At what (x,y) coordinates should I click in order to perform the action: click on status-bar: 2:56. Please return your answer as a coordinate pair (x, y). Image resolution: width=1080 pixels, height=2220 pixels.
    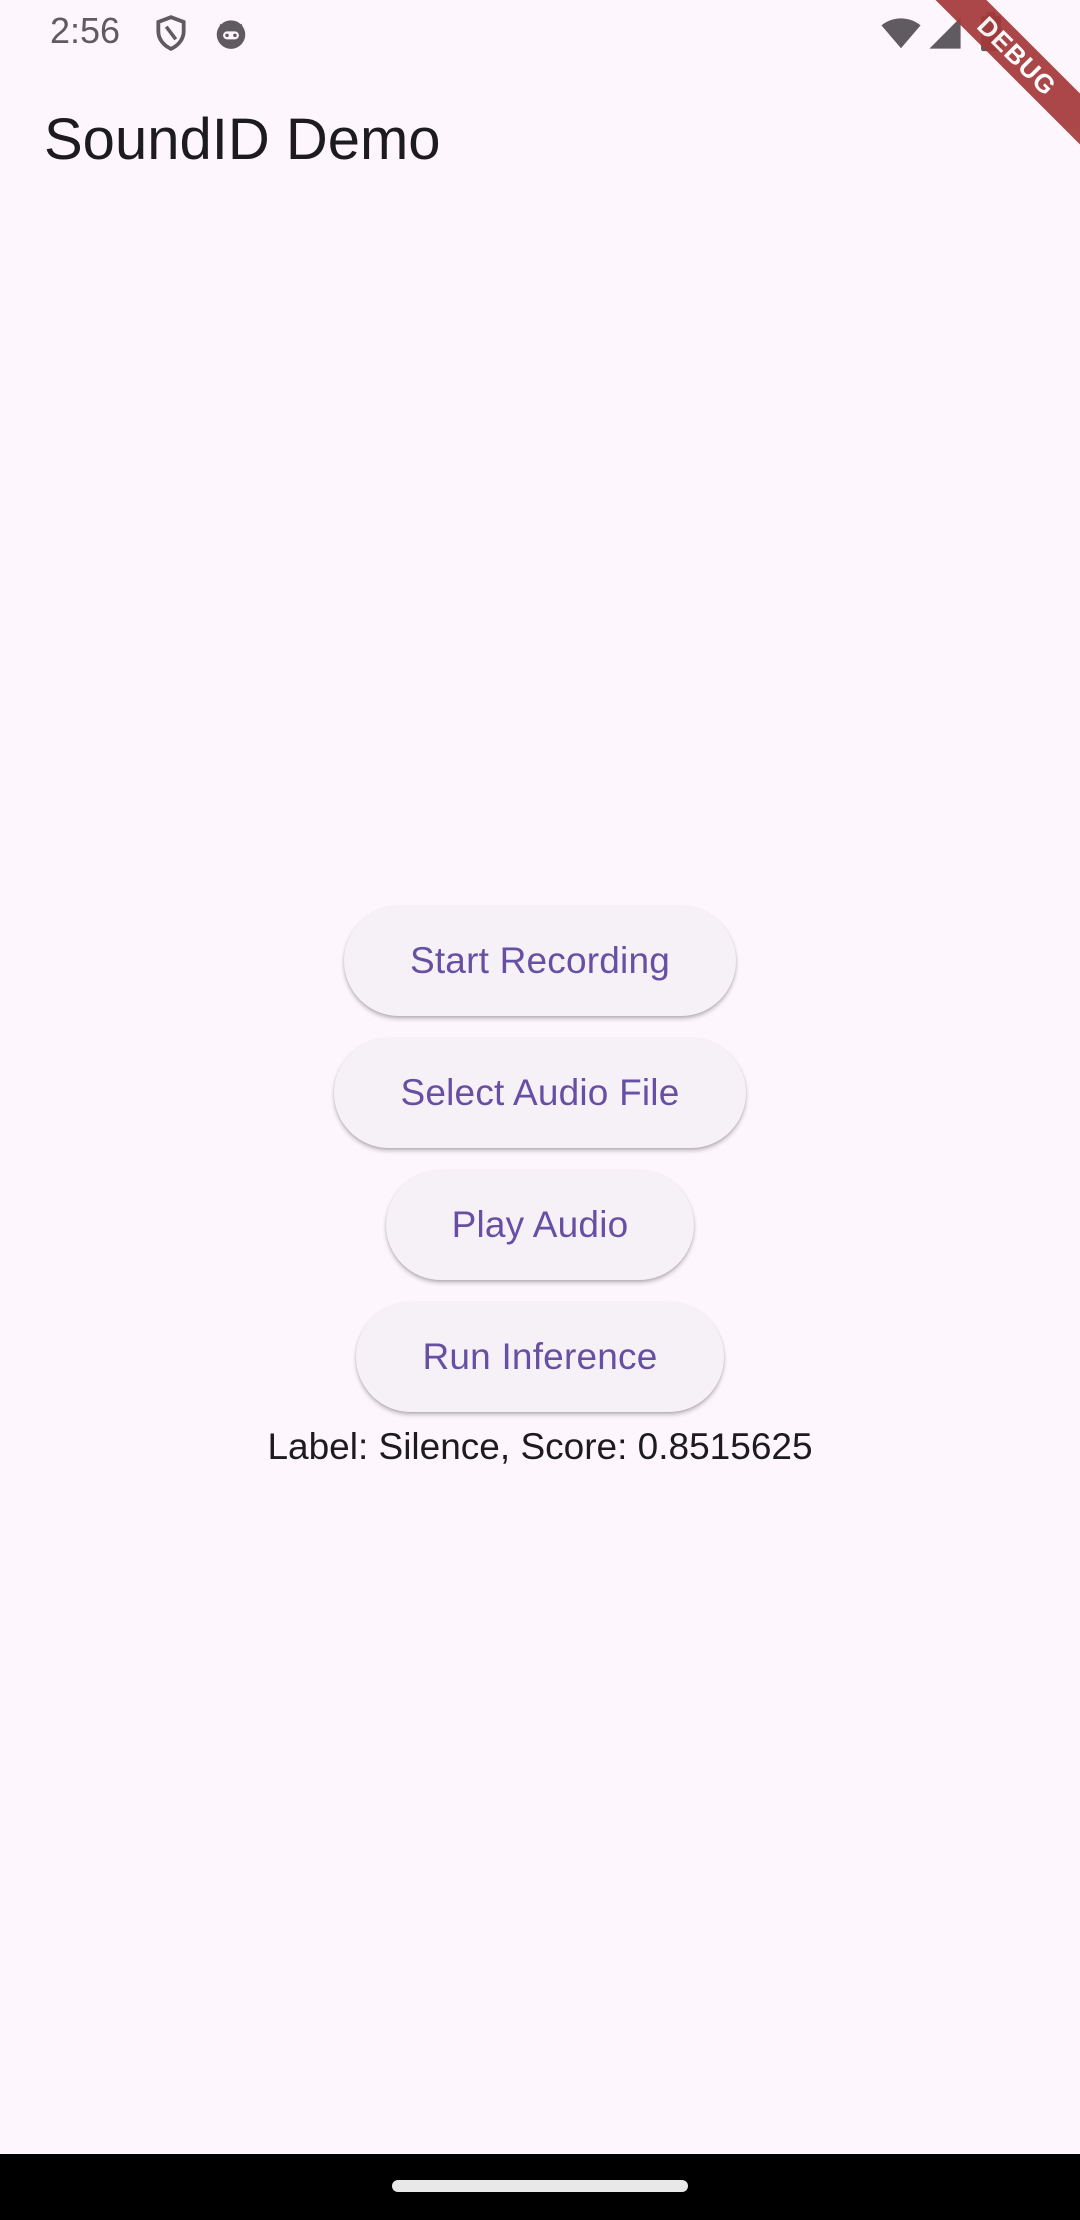
    Looking at the image, I should click on (540, 33).